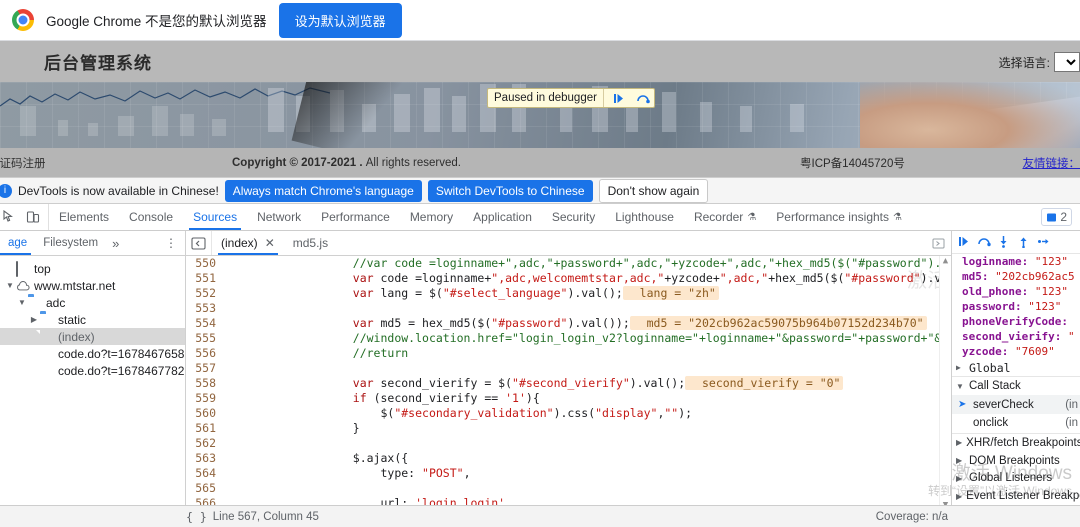 This screenshot has width=1080, height=527. I want to click on call-stack-header: ▼ Call Stack, so click(1016, 386).